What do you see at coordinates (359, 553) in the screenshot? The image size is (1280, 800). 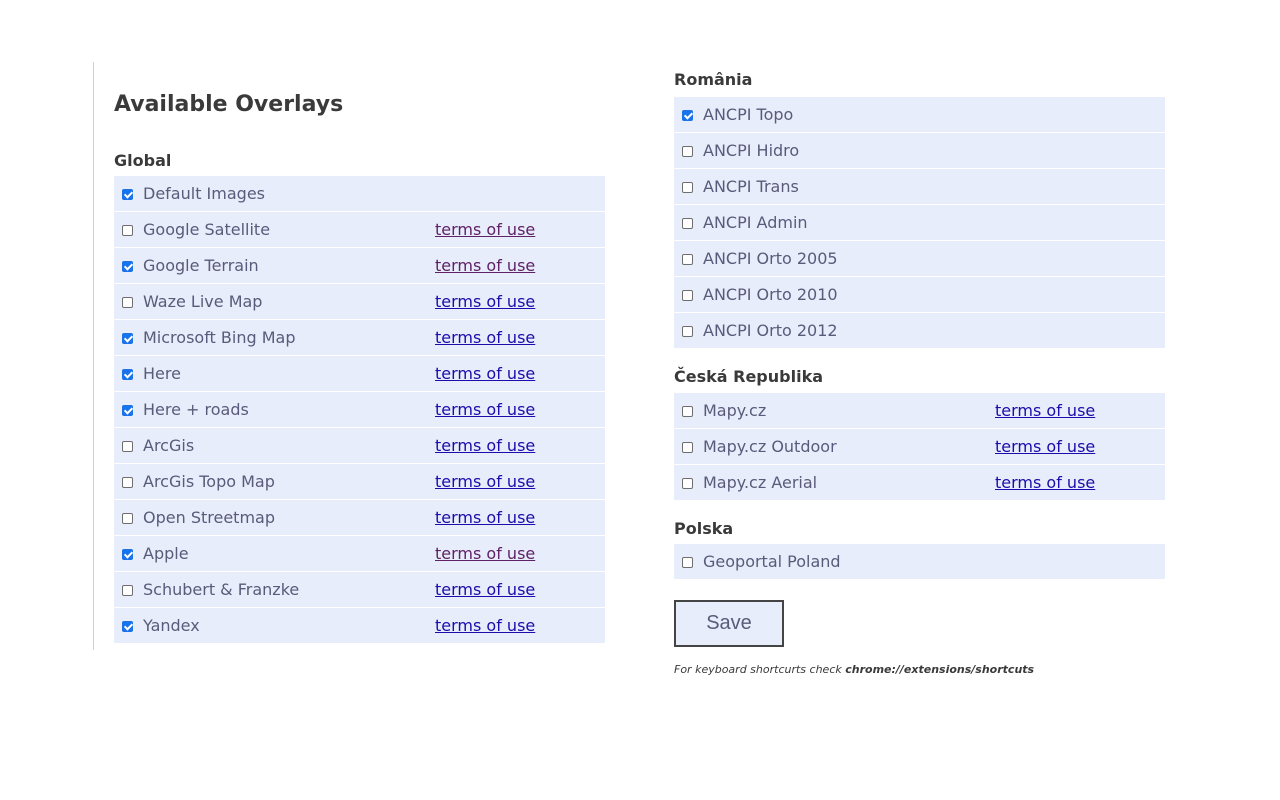 I see `overlay-row-apple: Apple terms of use` at bounding box center [359, 553].